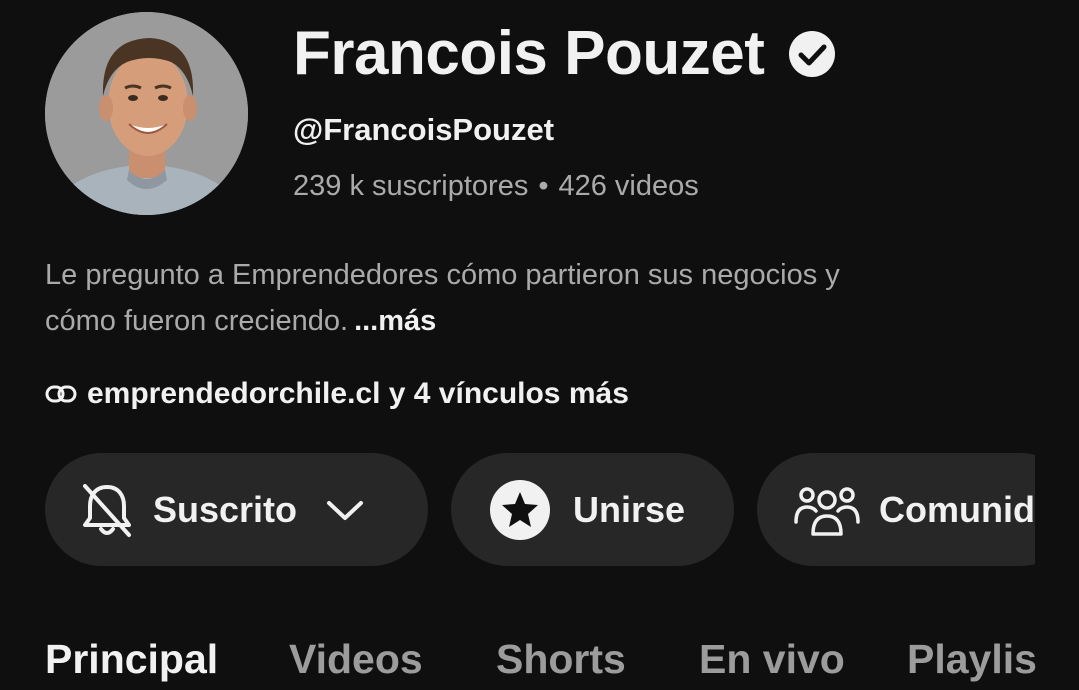 The image size is (1079, 690). What do you see at coordinates (107, 510) in the screenshot?
I see `bell-off-icon` at bounding box center [107, 510].